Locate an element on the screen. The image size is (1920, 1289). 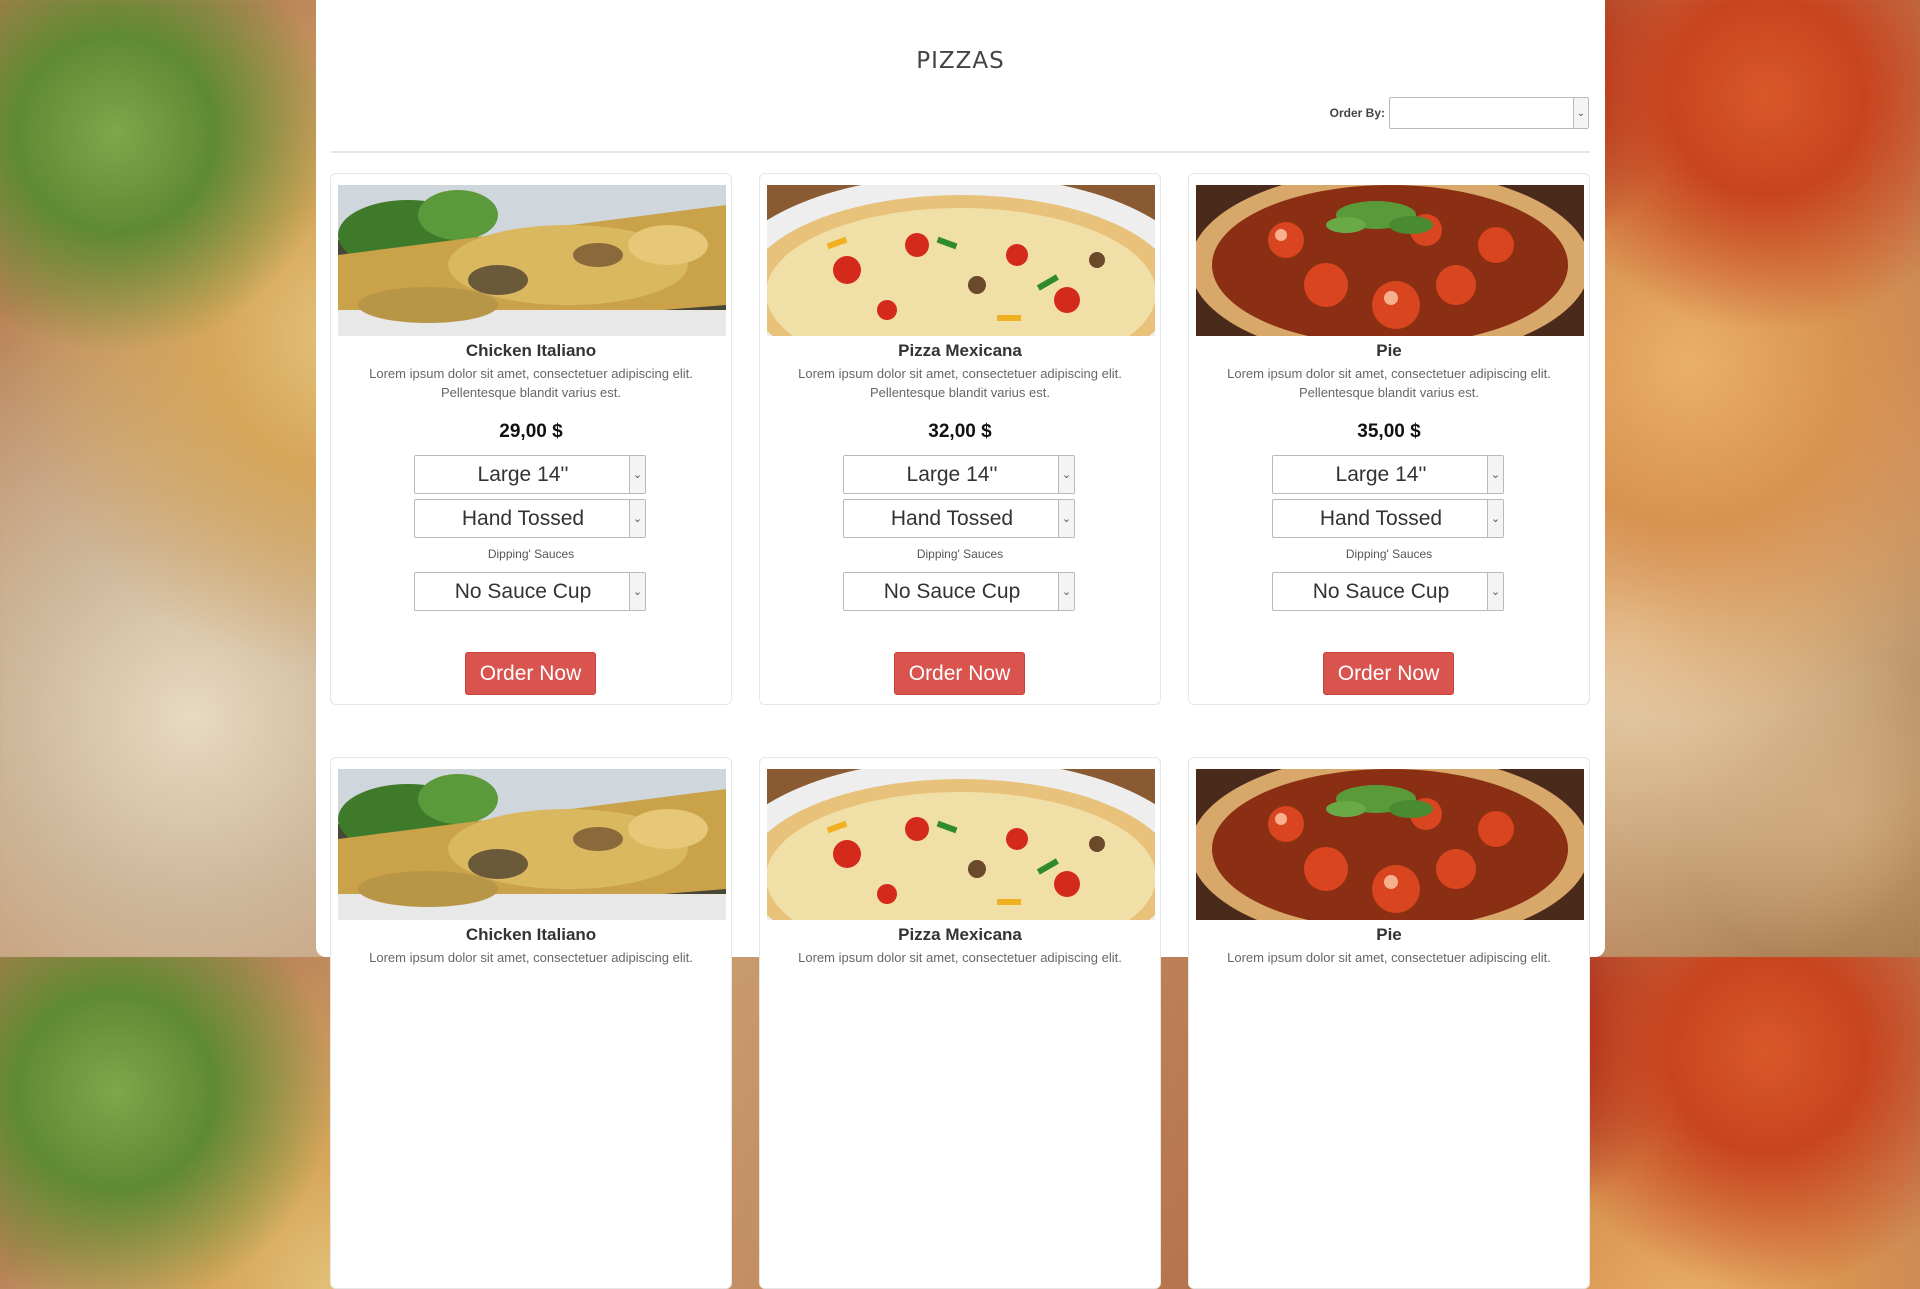
product-price: 29,00 $ is located at coordinates (531, 431).